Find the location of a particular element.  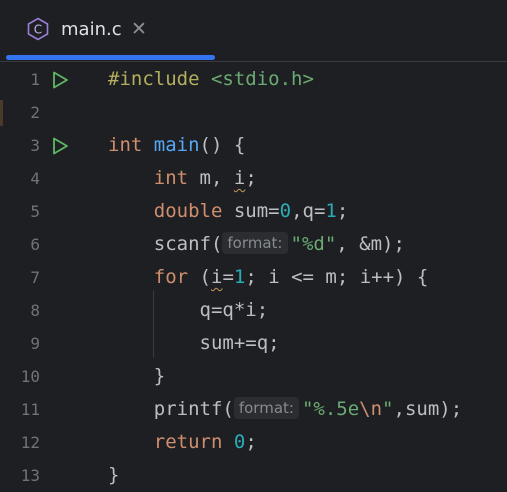

line-number: 8 is located at coordinates (35, 310).